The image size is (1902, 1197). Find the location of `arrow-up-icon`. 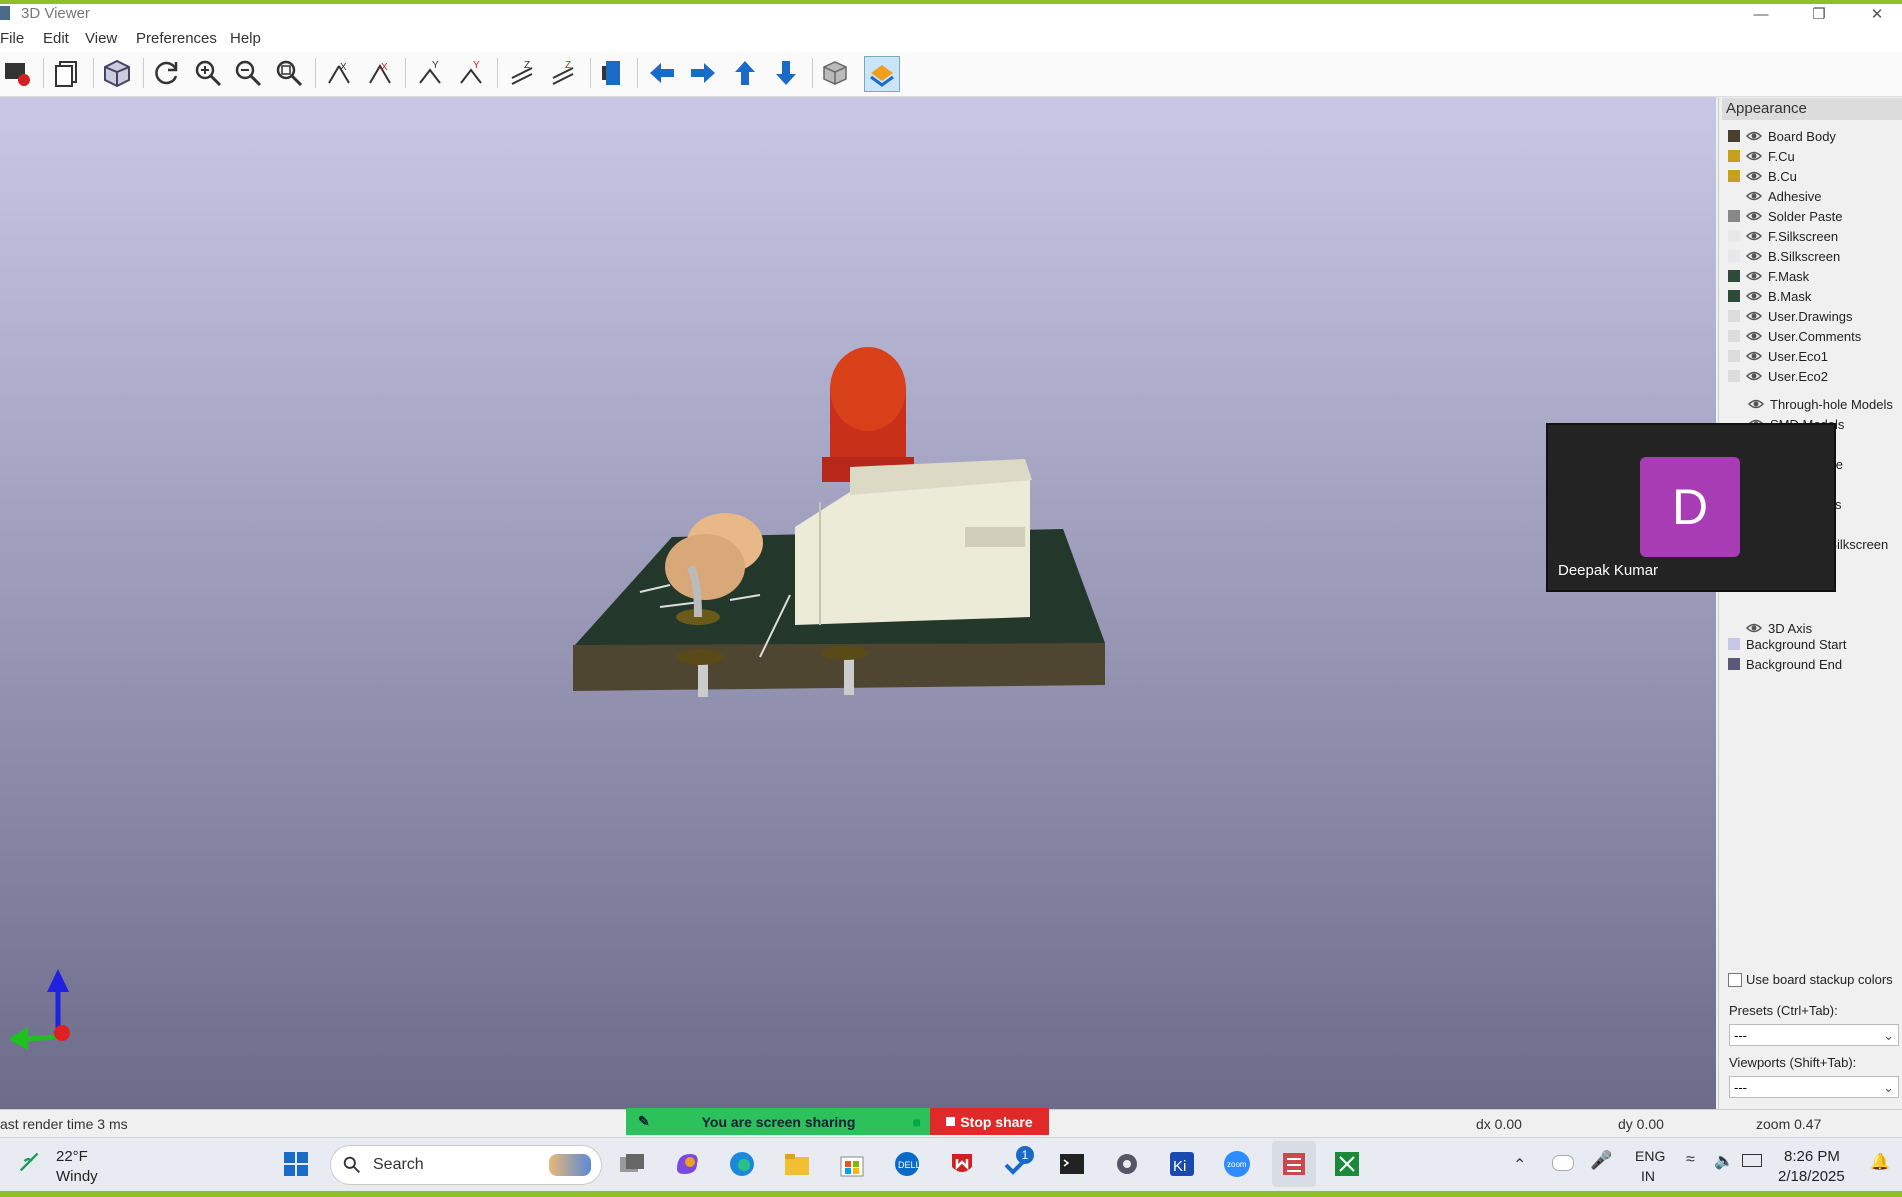

arrow-up-icon is located at coordinates (745, 73).